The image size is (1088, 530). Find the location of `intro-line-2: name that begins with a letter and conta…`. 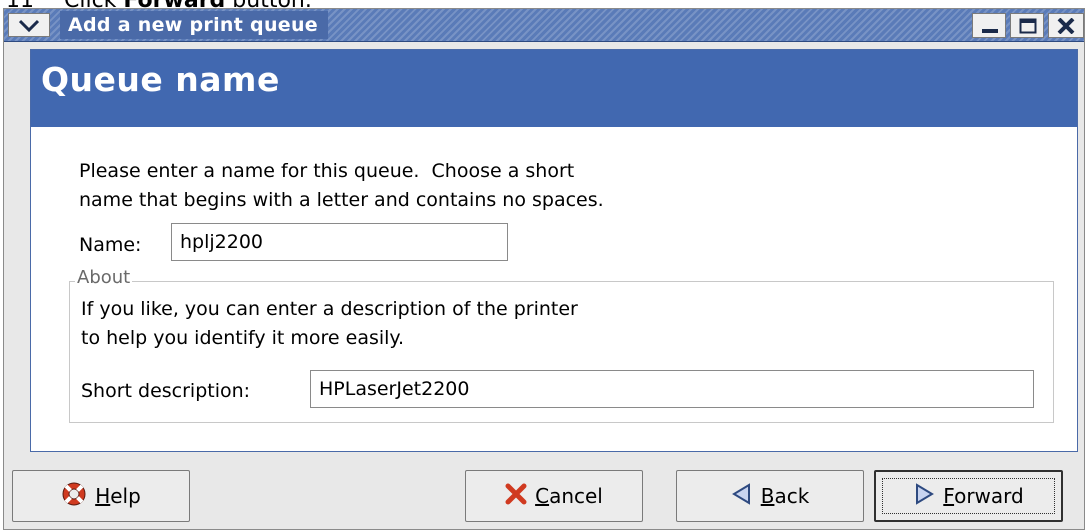

intro-line-2: name that begins with a letter and conta… is located at coordinates (341, 200).